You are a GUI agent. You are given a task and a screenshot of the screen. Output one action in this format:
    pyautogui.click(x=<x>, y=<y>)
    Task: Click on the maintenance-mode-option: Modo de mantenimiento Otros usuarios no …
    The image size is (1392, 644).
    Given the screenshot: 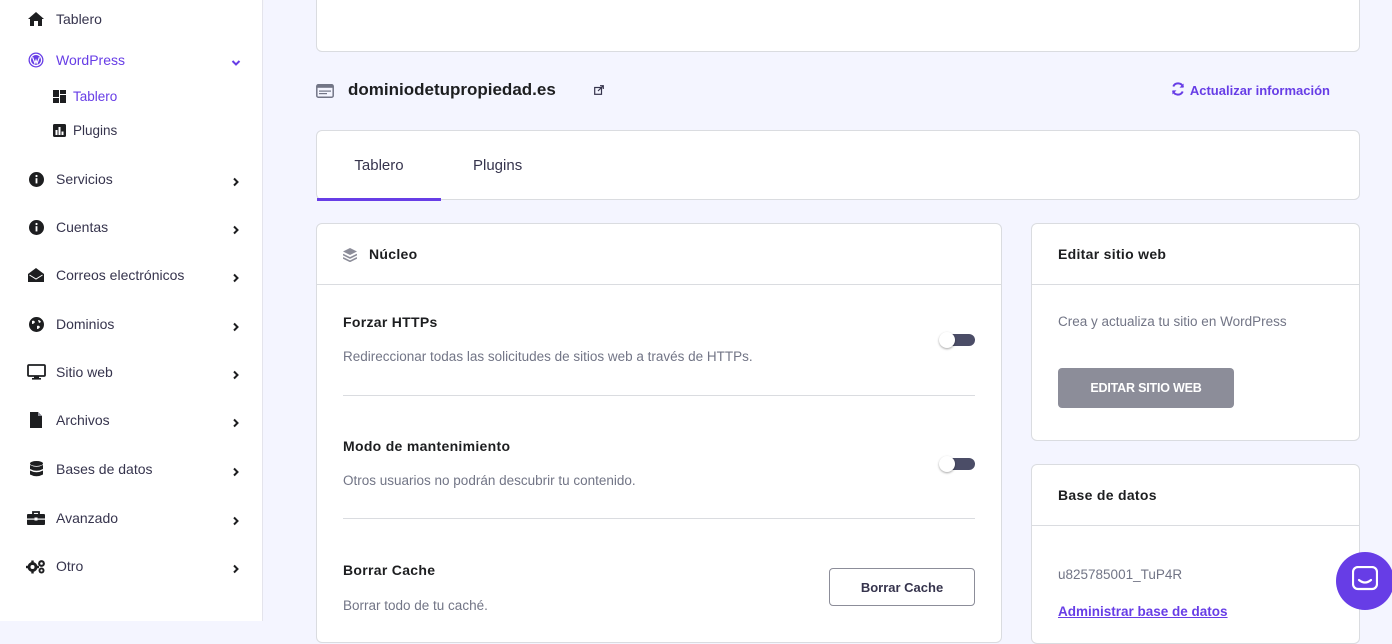 What is the action you would take?
    pyautogui.click(x=659, y=468)
    